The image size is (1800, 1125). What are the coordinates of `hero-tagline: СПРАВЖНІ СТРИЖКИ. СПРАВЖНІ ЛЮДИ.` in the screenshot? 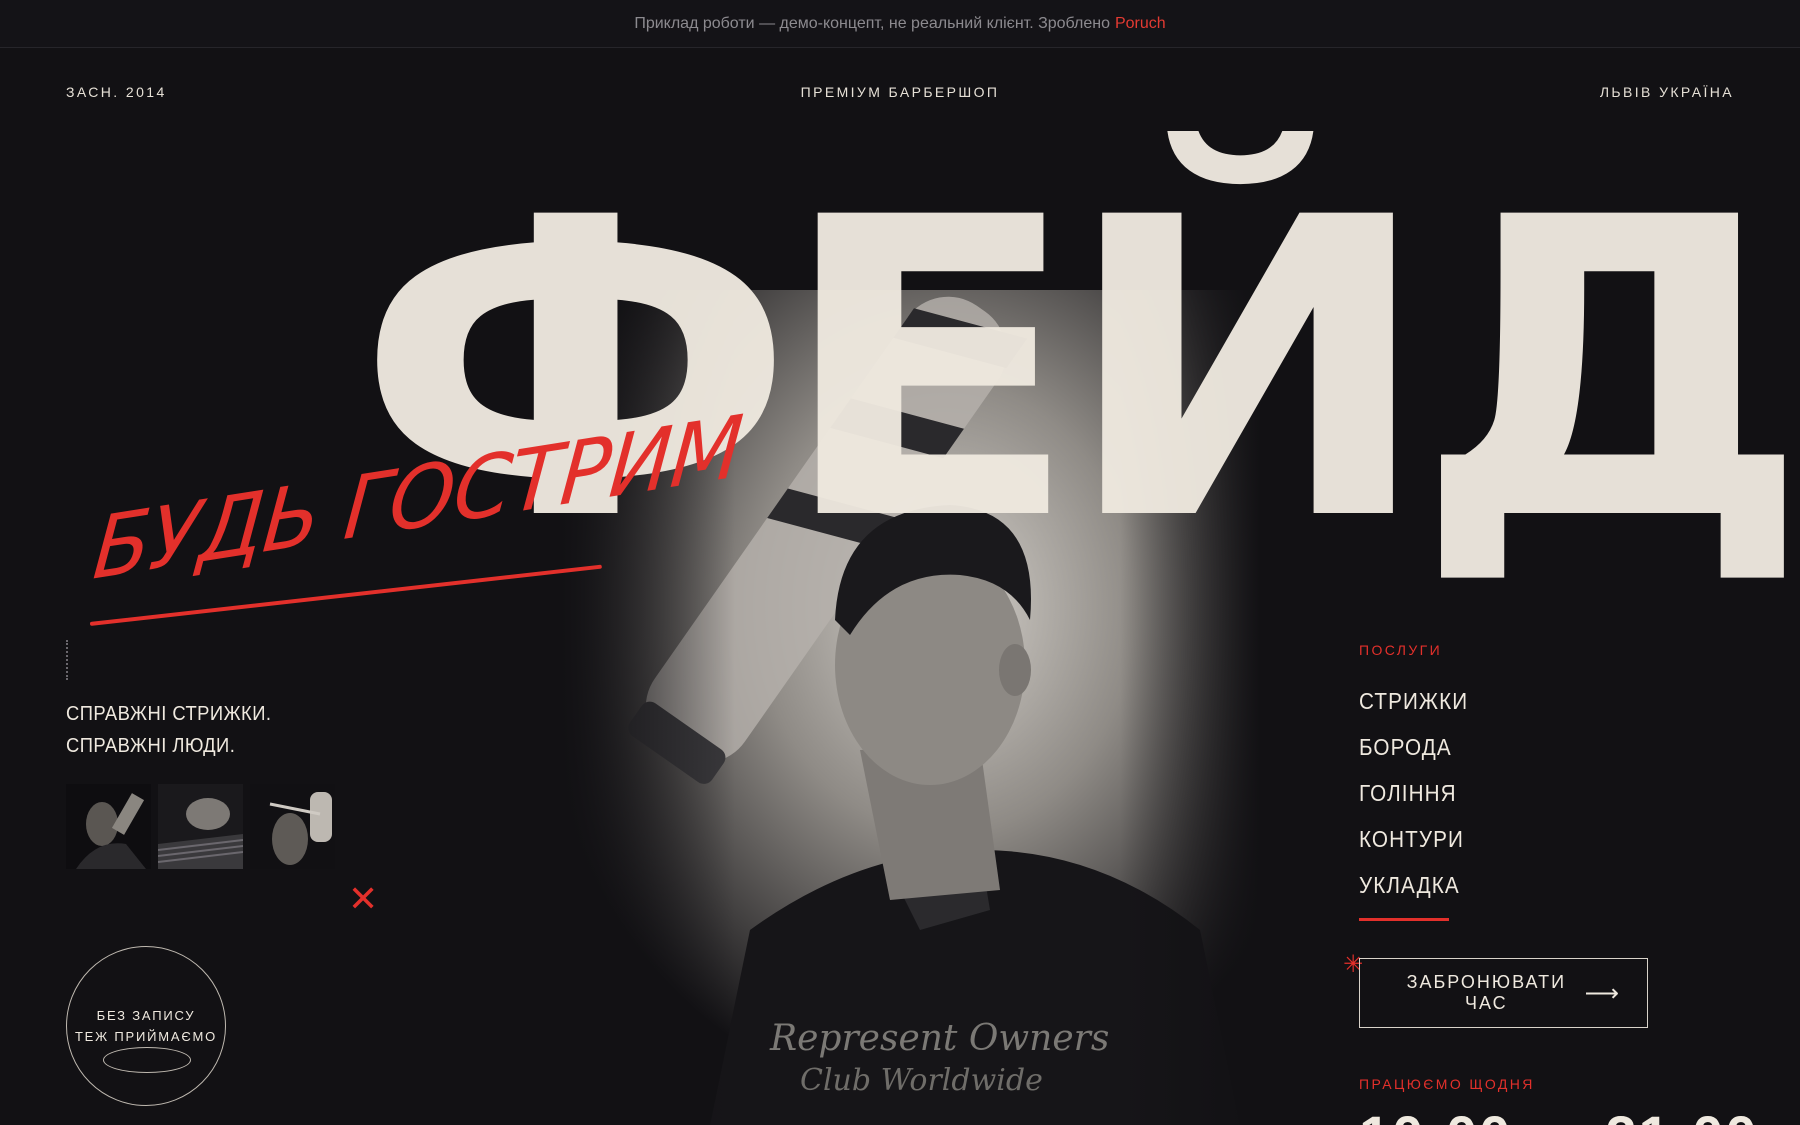 It's located at (168, 730).